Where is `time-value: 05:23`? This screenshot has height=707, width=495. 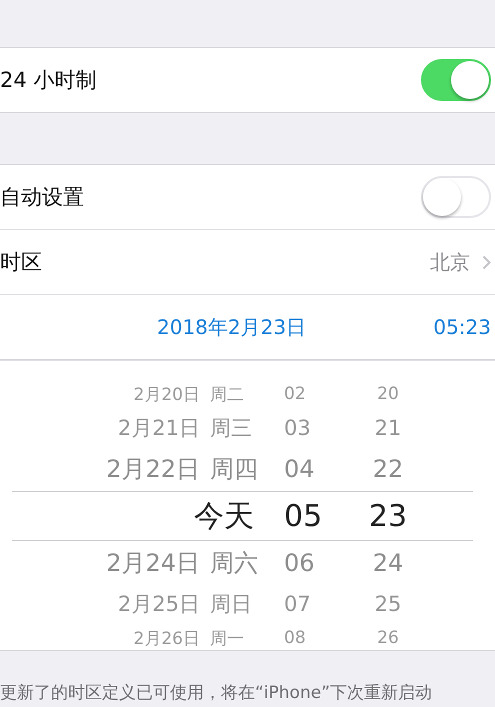
time-value: 05:23 is located at coordinates (462, 327).